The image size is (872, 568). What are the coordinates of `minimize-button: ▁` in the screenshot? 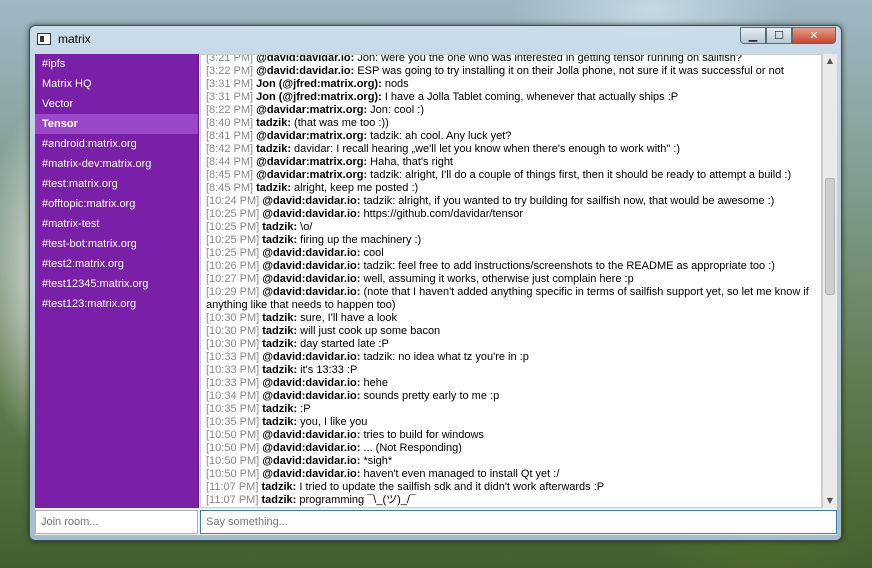 It's located at (753, 35).